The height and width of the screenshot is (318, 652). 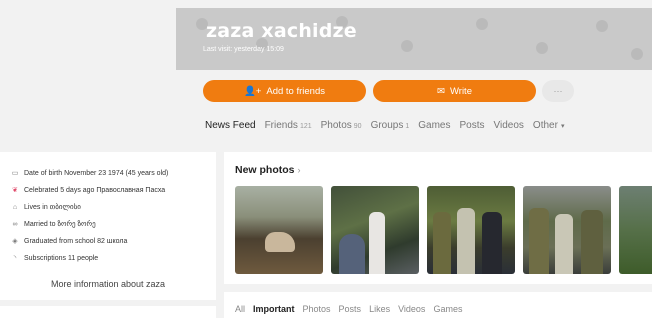 I want to click on envelope-icon: ✉, so click(x=441, y=91).